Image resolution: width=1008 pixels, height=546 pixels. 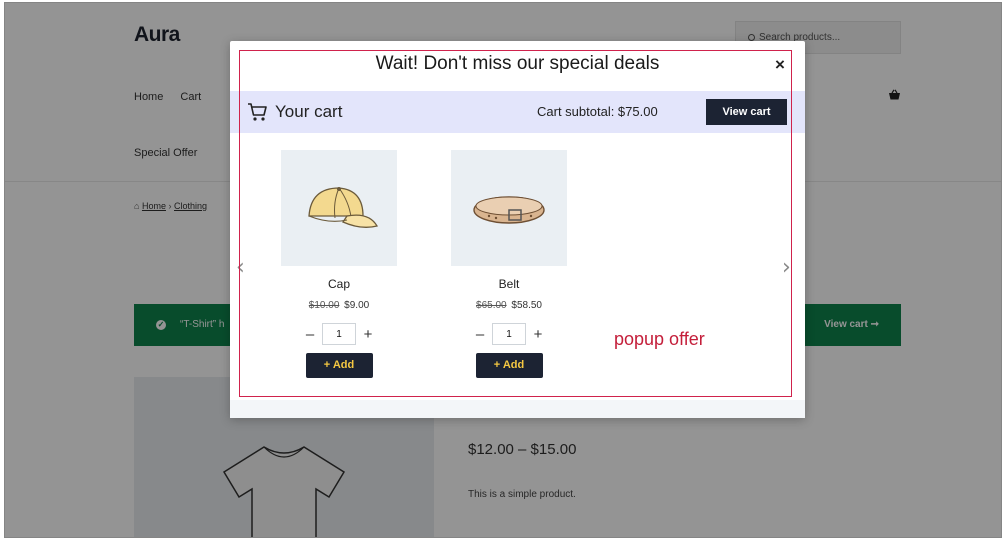 I want to click on product-card-cap: Cap $10.00 $9.00 – + + Add, so click(x=339, y=264).